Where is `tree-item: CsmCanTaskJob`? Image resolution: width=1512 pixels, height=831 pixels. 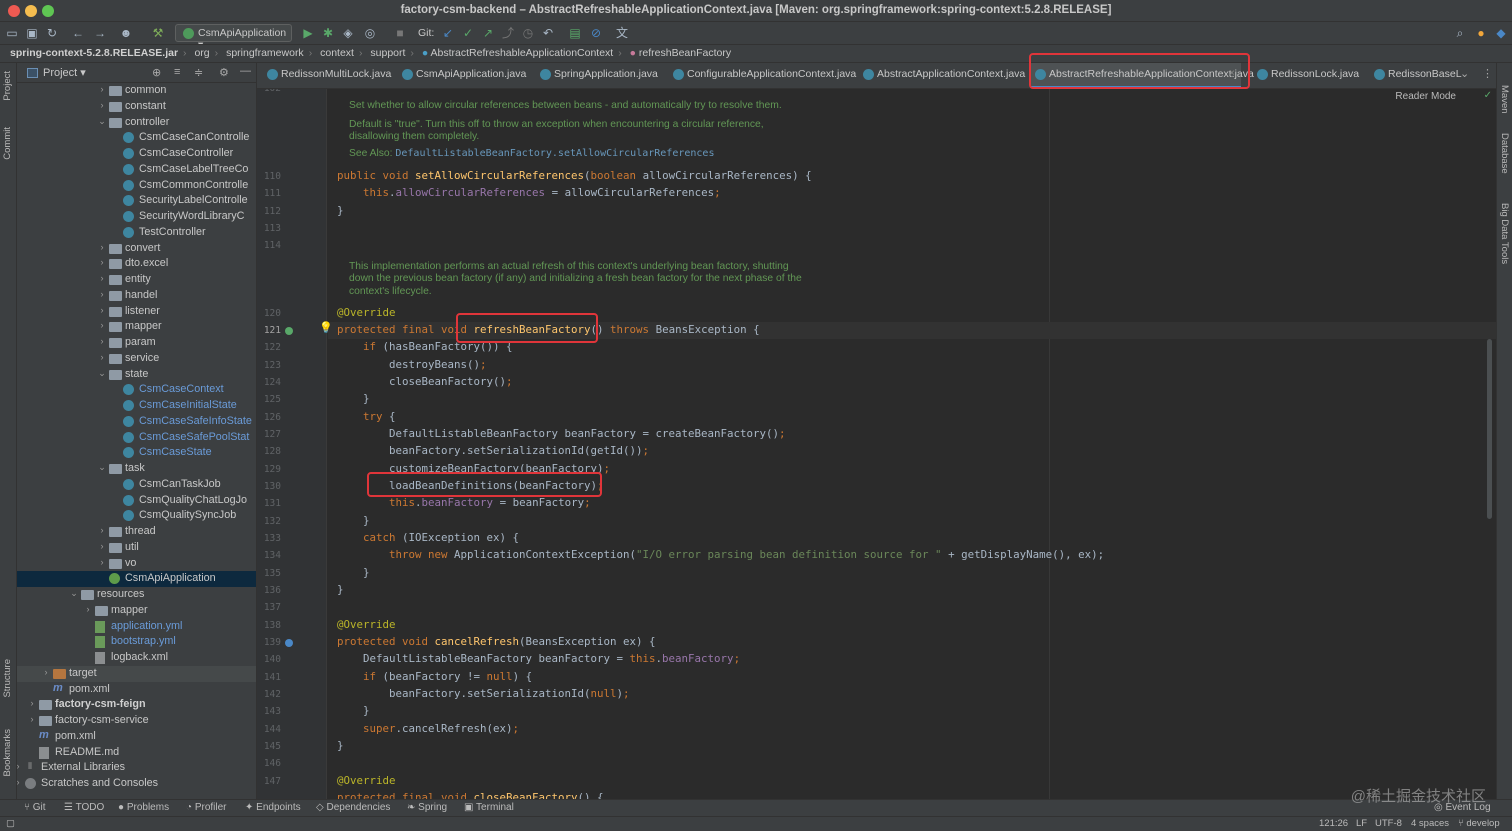 tree-item: CsmCanTaskJob is located at coordinates (136, 485).